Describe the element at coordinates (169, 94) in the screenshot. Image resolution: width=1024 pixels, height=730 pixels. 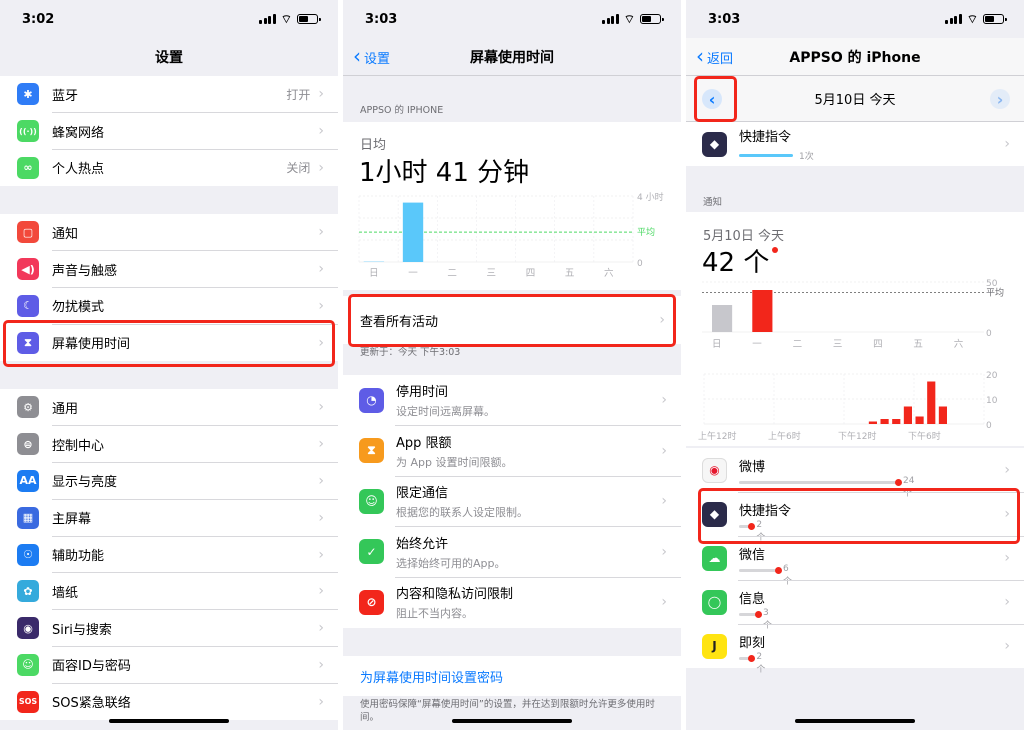
I see `settings-row: ✱ 蓝牙 打开 ›` at that location.